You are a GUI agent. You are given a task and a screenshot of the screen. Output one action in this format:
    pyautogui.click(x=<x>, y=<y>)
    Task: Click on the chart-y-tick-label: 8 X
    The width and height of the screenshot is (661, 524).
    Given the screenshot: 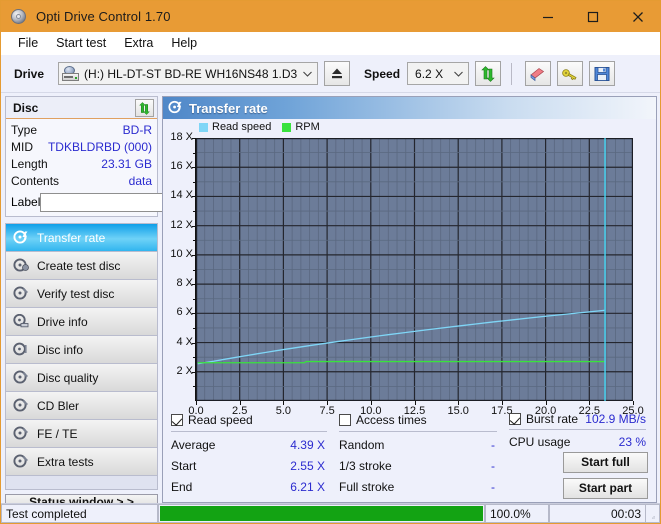 What is the action you would take?
    pyautogui.click(x=184, y=283)
    